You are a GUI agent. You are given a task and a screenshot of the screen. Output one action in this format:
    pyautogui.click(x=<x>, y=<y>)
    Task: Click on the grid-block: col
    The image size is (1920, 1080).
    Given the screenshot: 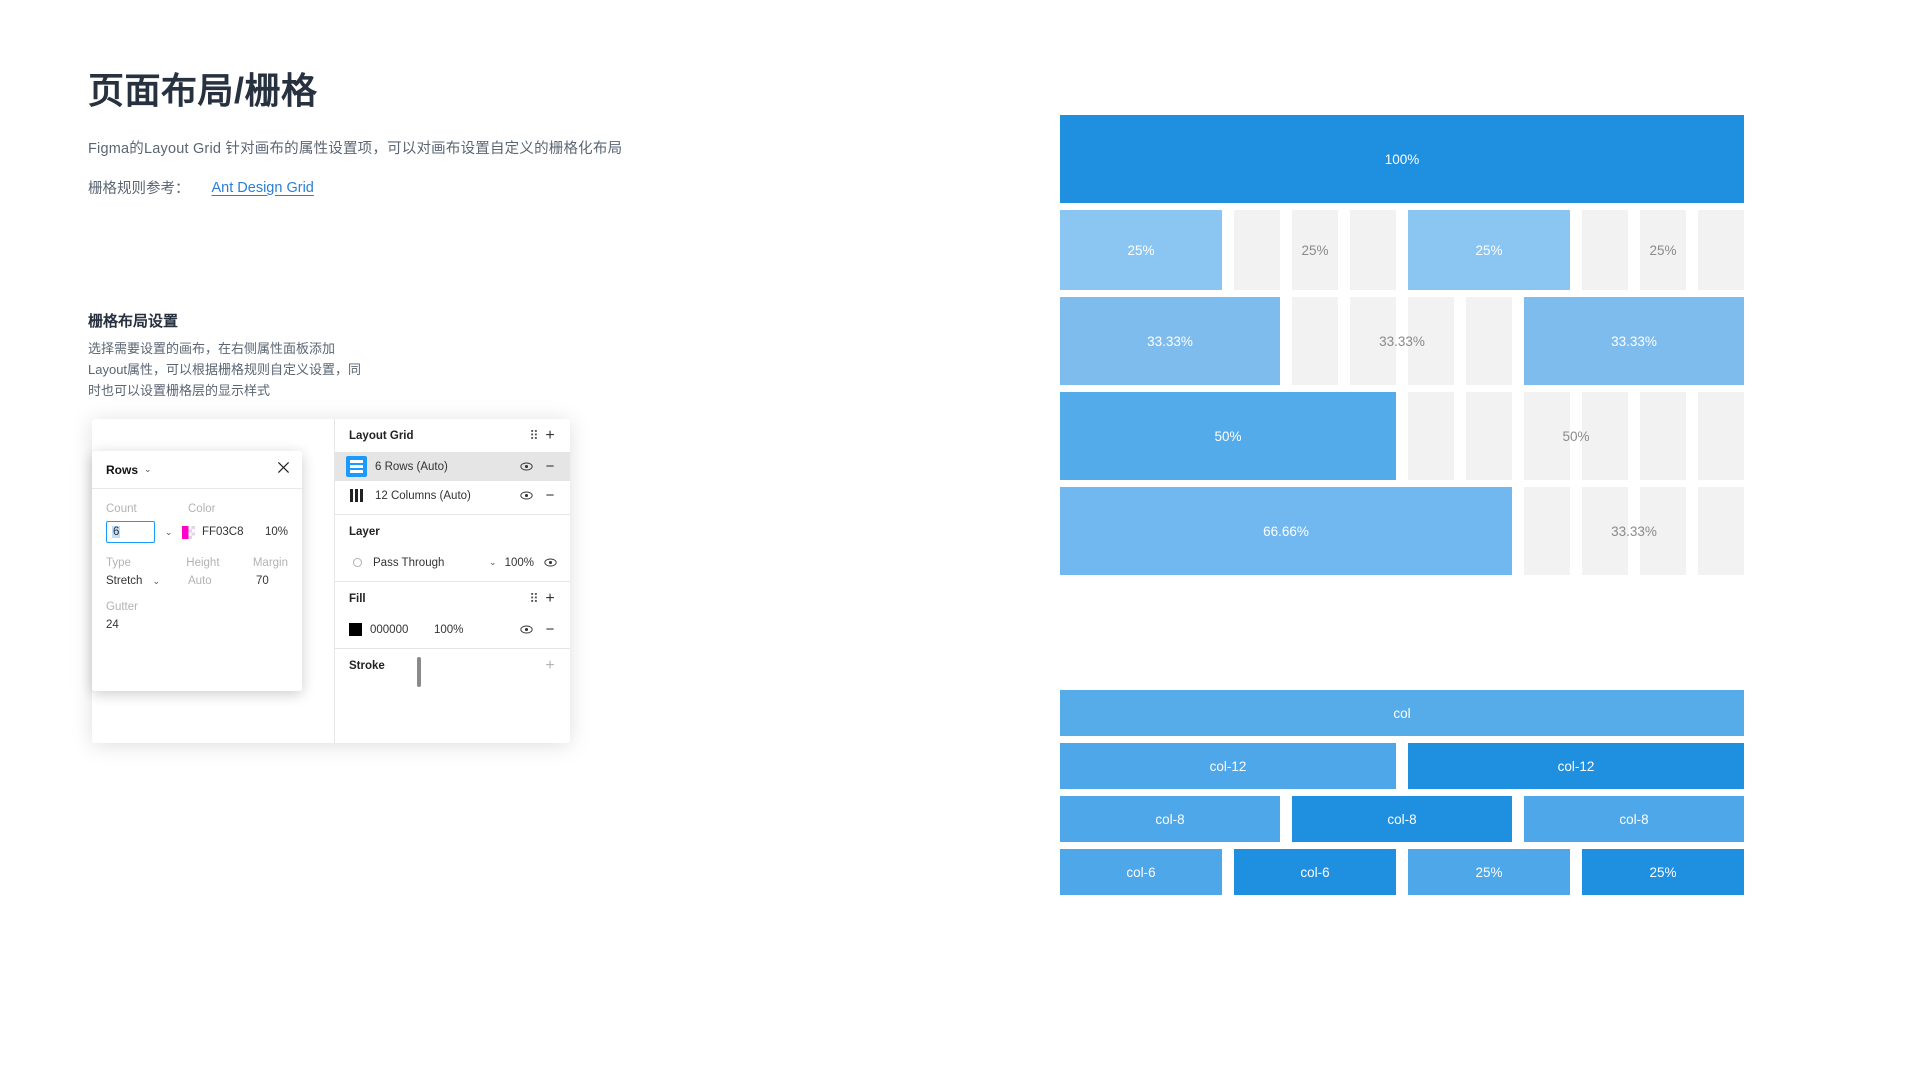 What is the action you would take?
    pyautogui.click(x=1402, y=713)
    